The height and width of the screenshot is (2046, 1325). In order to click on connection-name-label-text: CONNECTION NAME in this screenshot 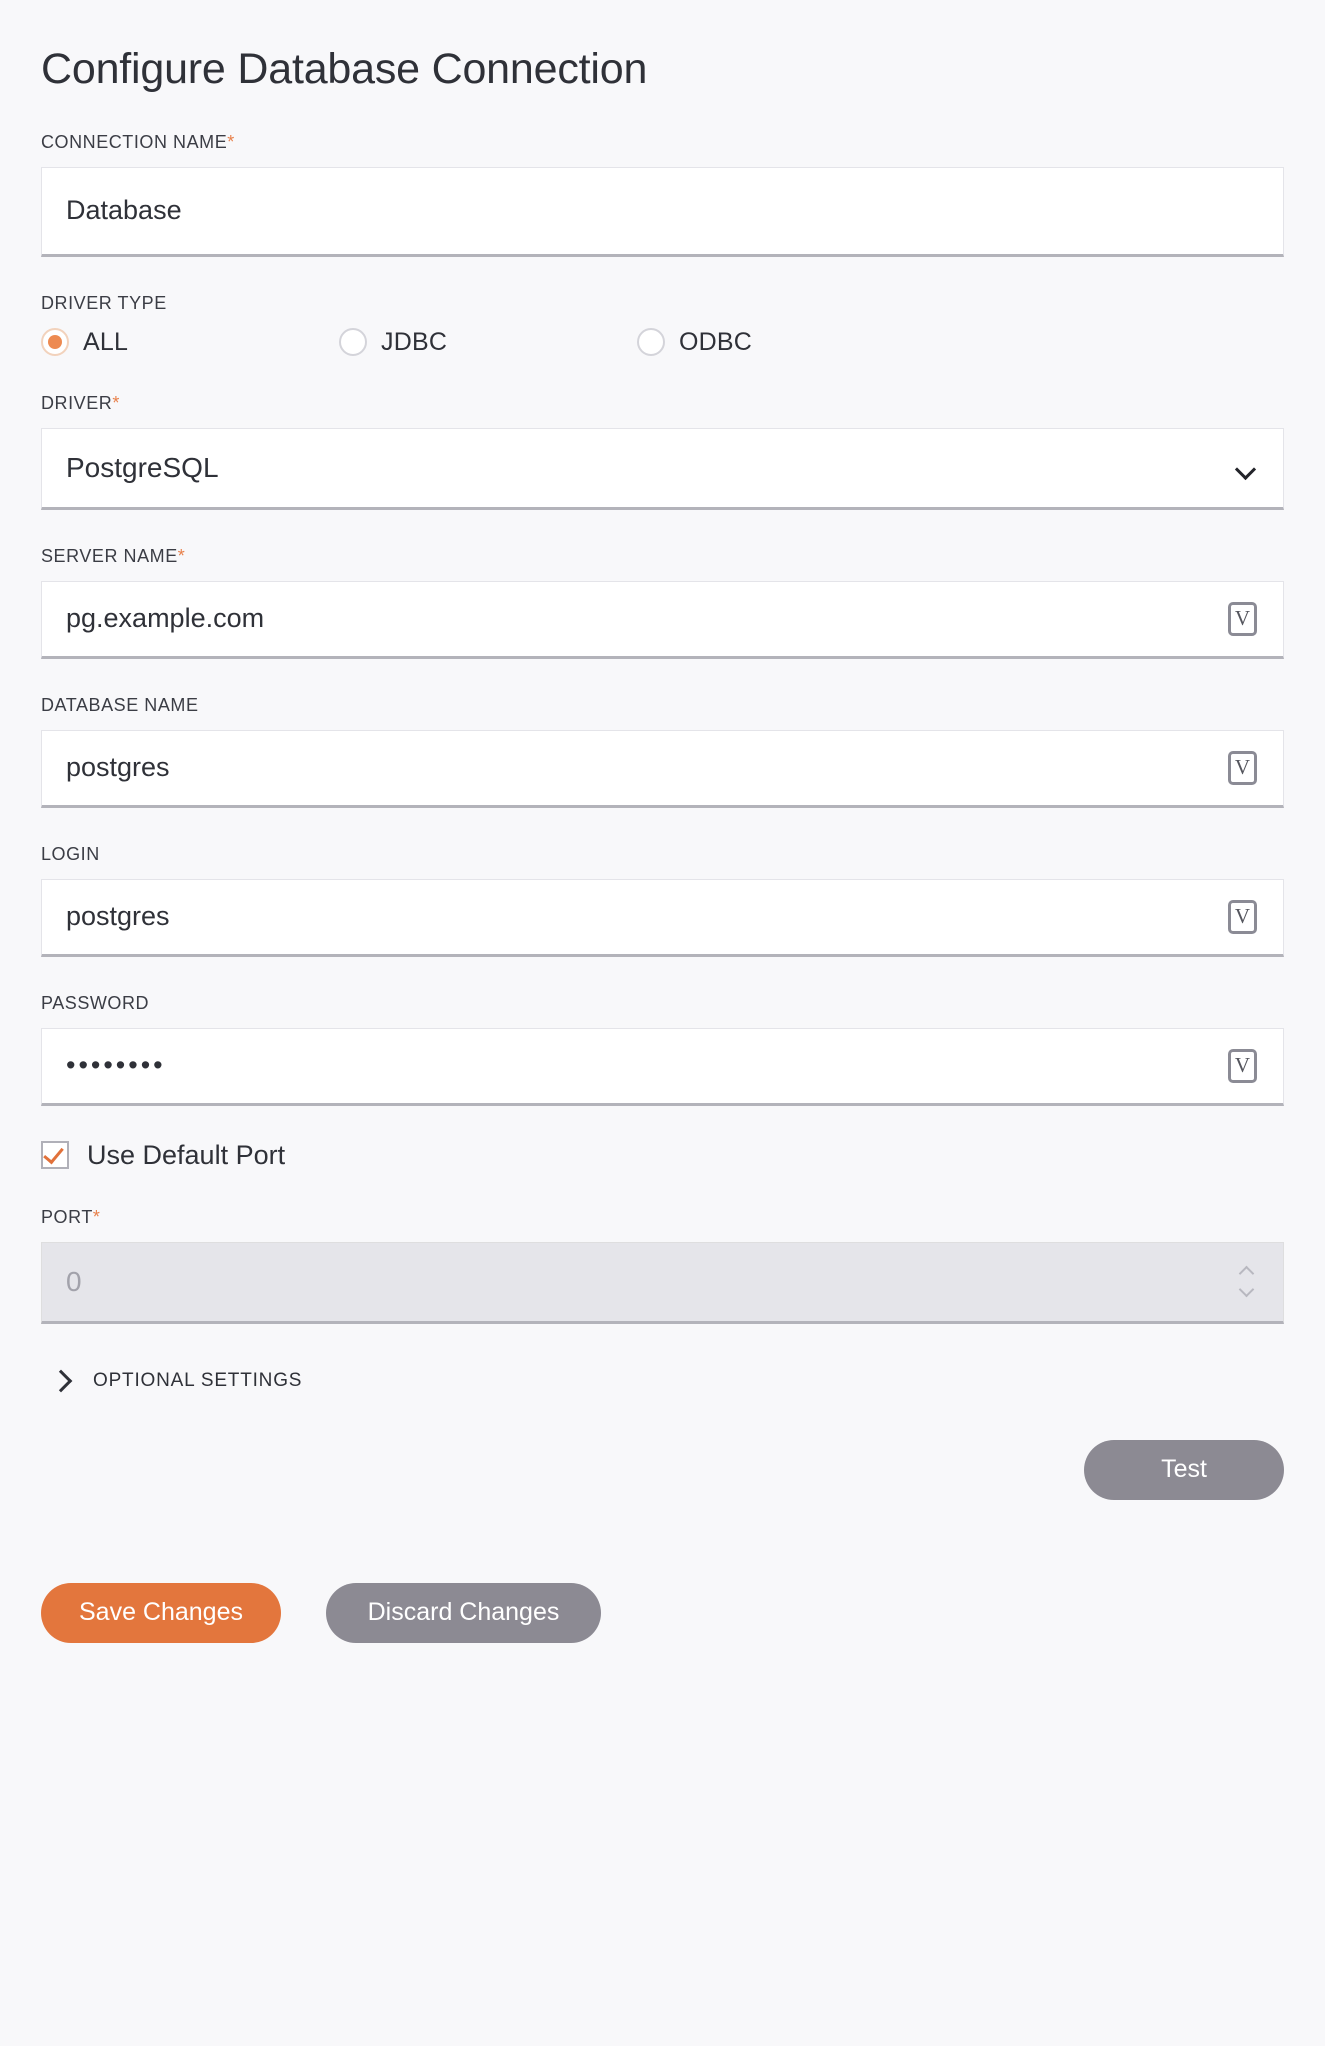, I will do `click(134, 141)`.